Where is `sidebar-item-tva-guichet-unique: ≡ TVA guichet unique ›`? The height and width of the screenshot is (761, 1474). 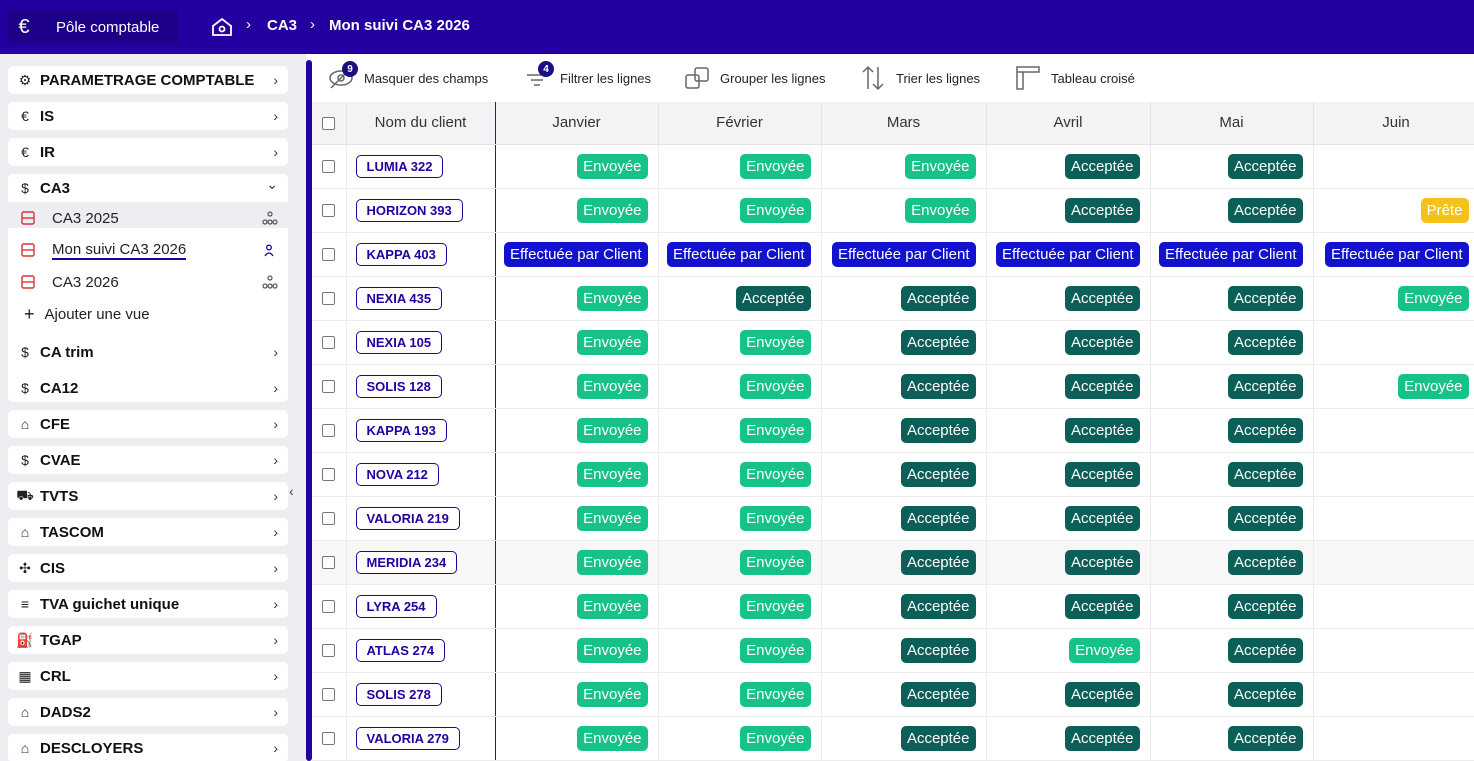 sidebar-item-tva-guichet-unique: ≡ TVA guichet unique › is located at coordinates (148, 604).